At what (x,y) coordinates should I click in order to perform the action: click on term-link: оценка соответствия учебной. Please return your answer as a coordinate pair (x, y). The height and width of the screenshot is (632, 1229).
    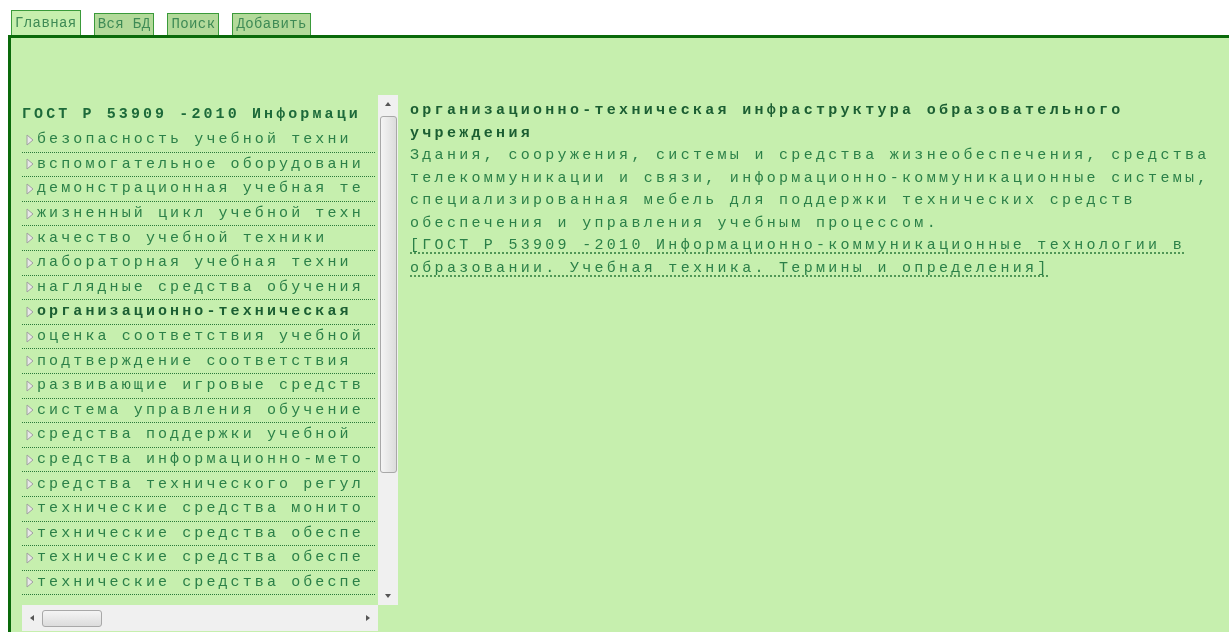
    Looking at the image, I should click on (200, 337).